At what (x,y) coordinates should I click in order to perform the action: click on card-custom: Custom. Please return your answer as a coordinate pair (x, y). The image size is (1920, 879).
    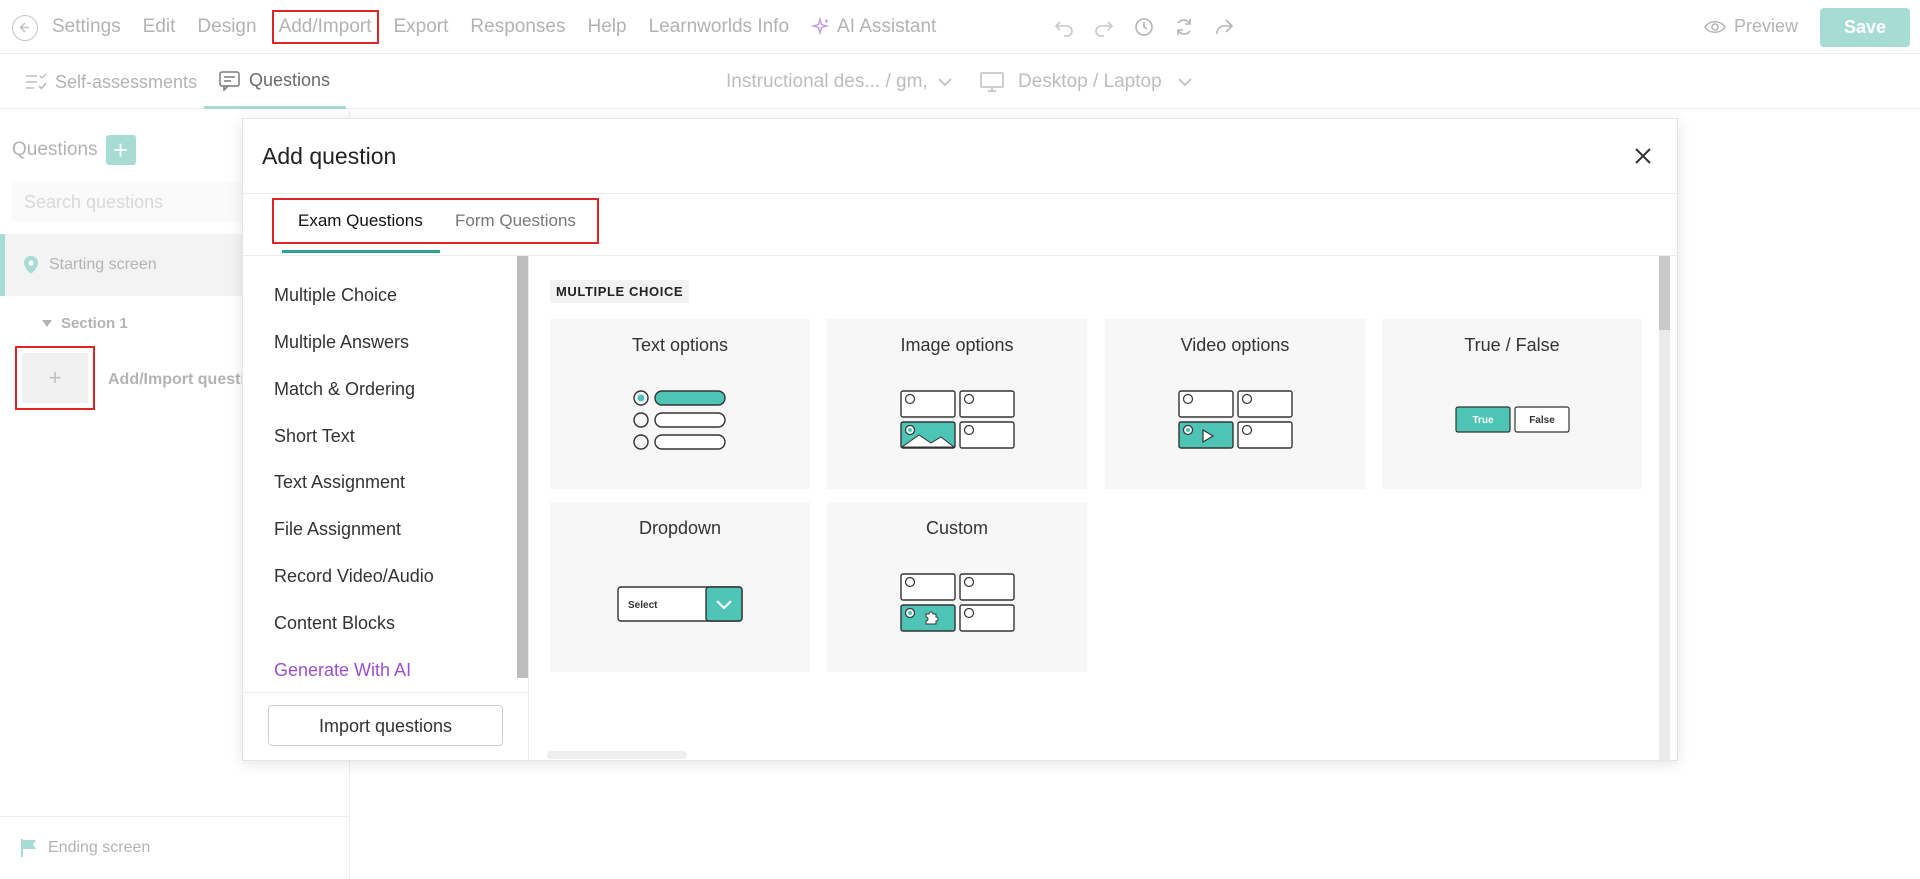
    Looking at the image, I should click on (957, 587).